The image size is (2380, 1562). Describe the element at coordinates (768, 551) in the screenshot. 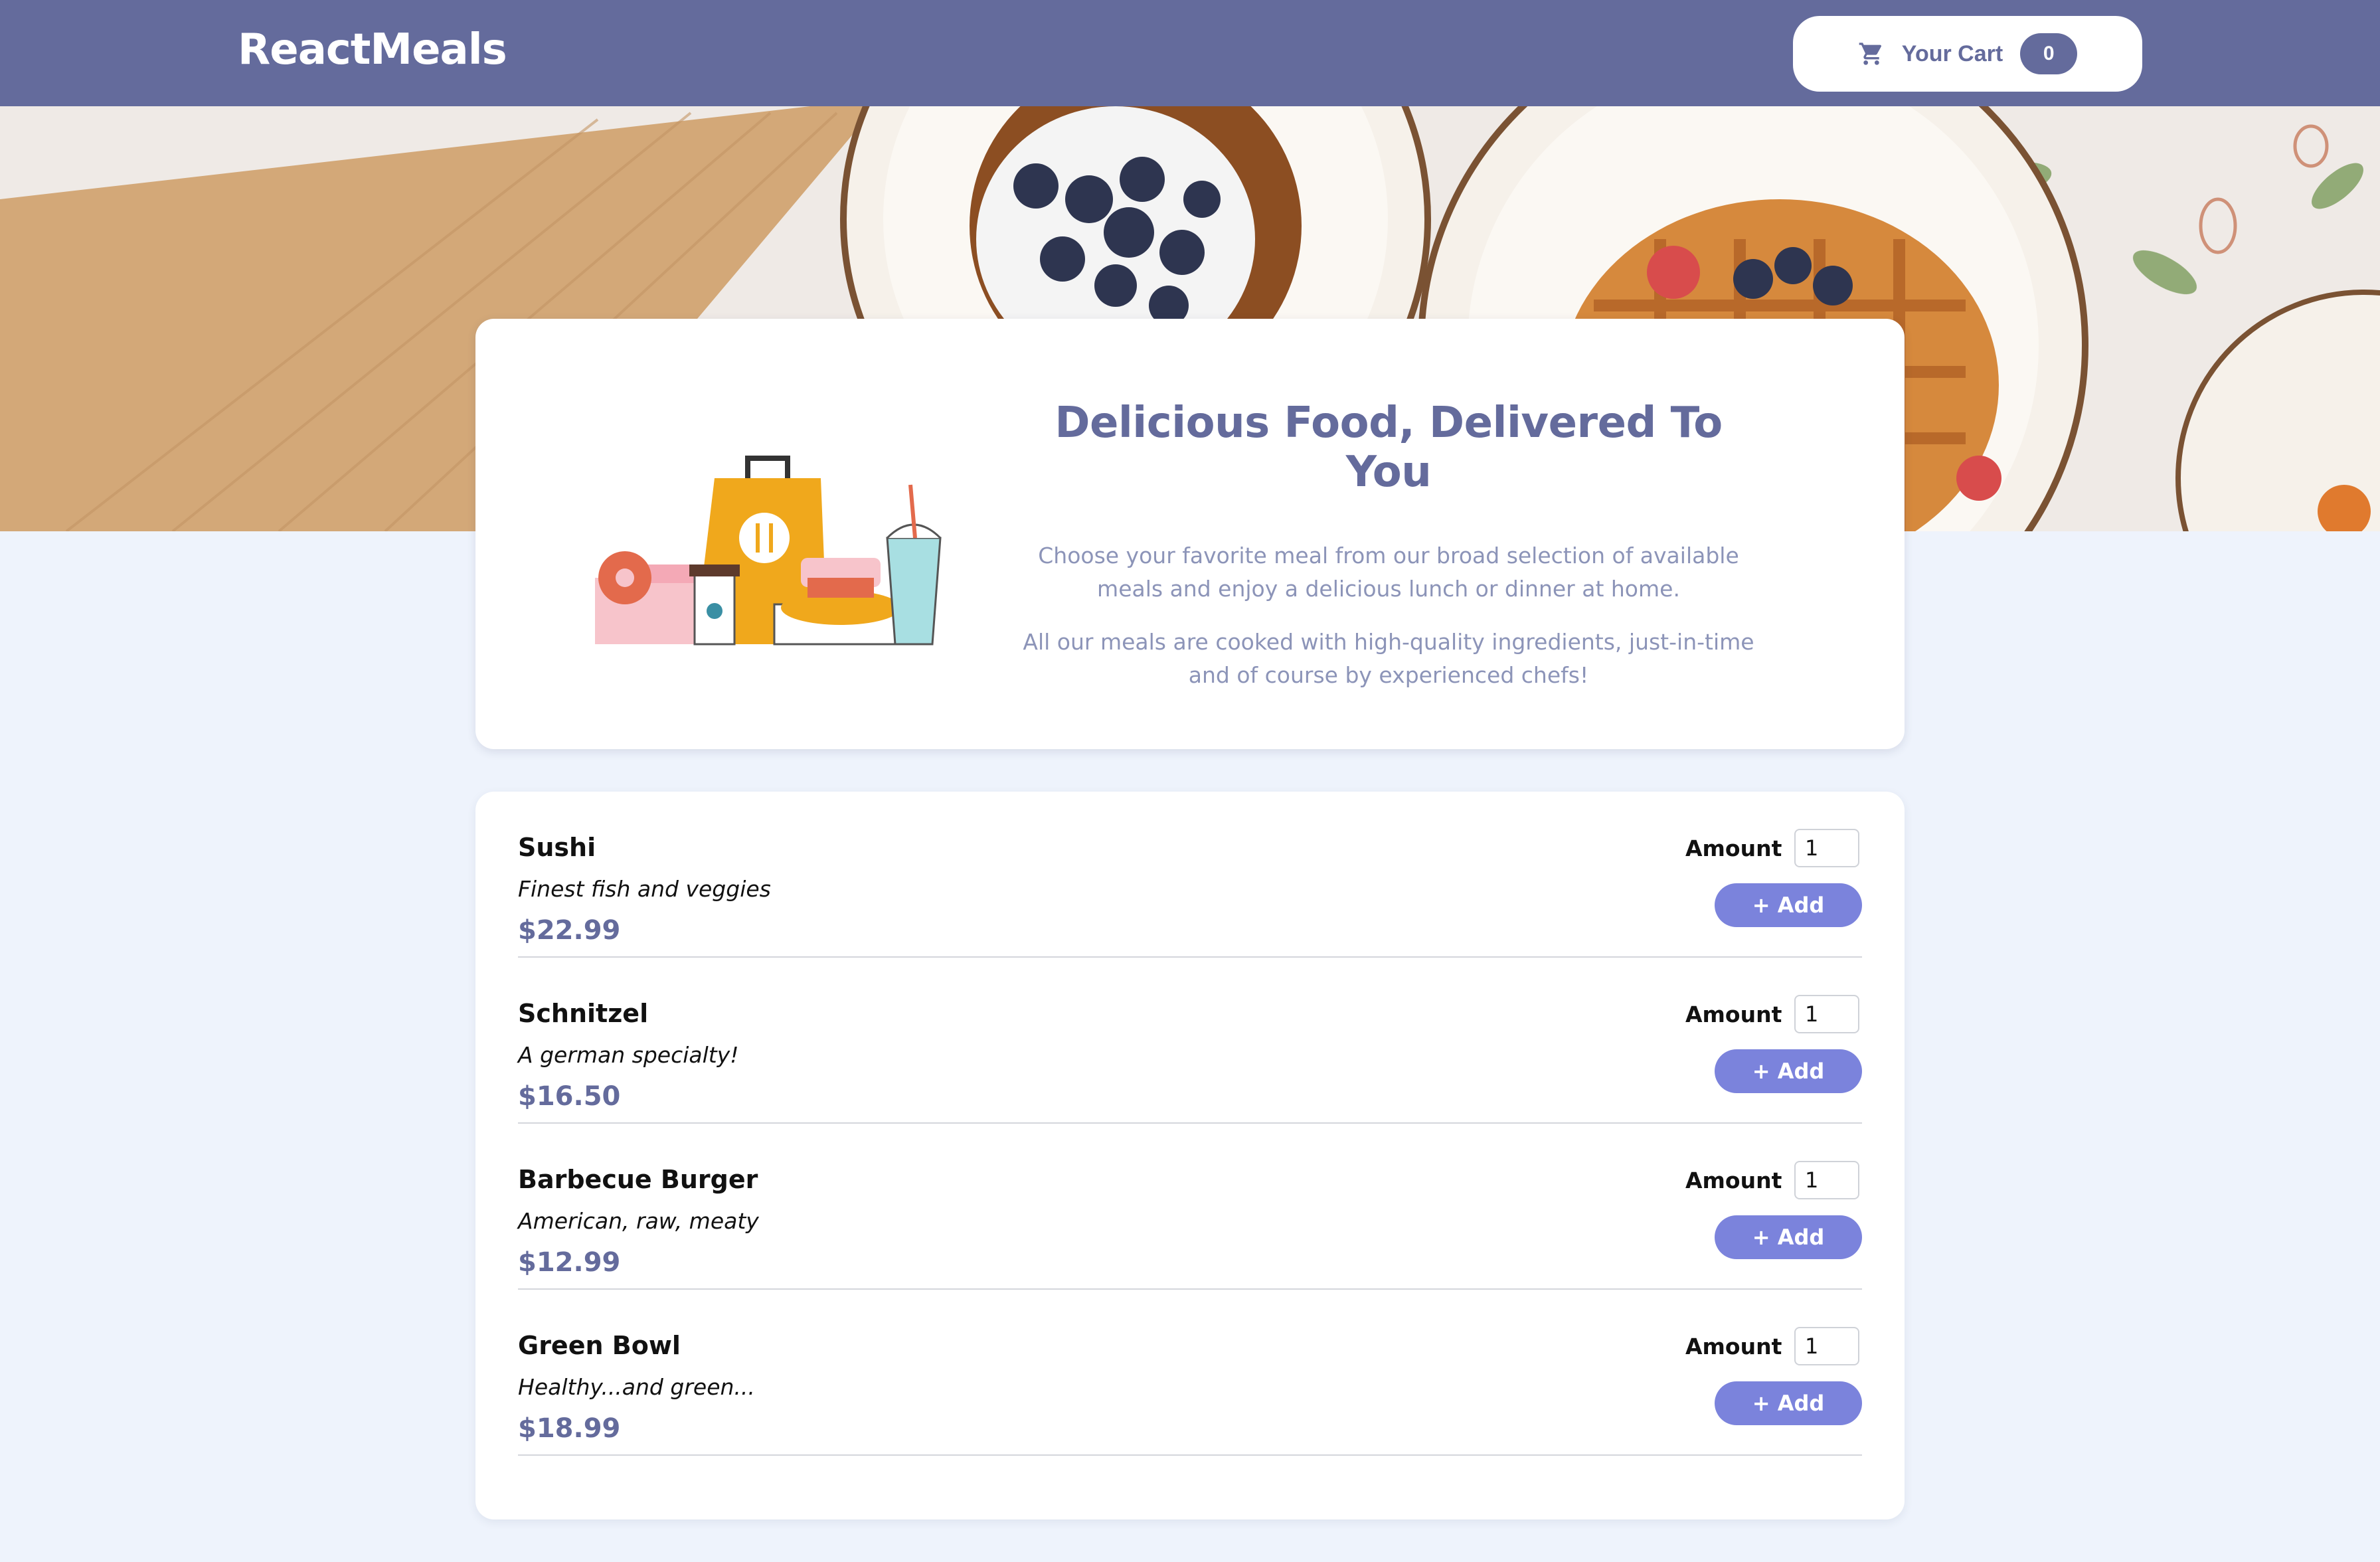

I see `food-delivery-illustration` at that location.